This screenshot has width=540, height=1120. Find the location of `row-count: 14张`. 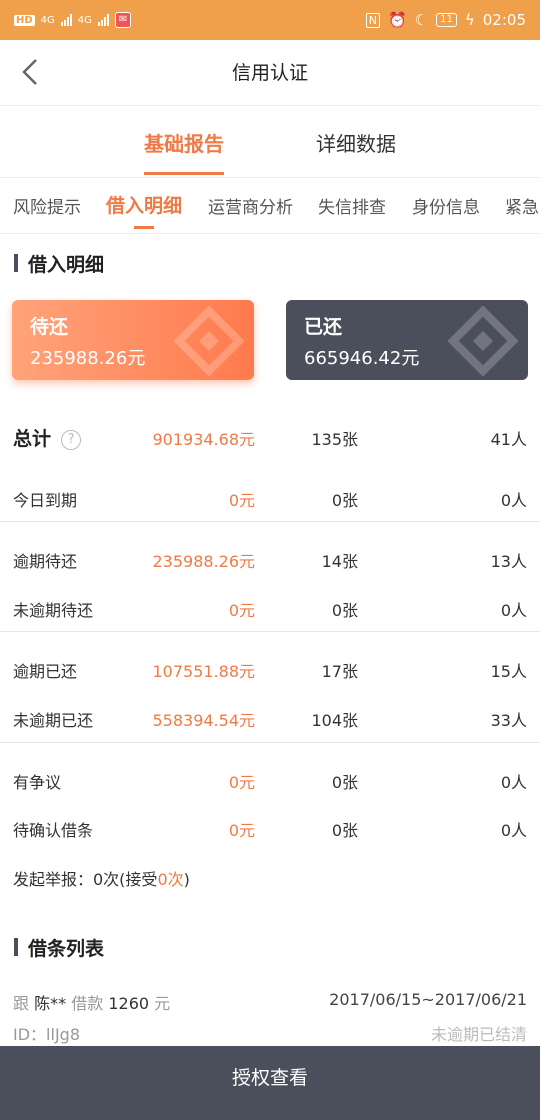

row-count: 14张 is located at coordinates (339, 561).